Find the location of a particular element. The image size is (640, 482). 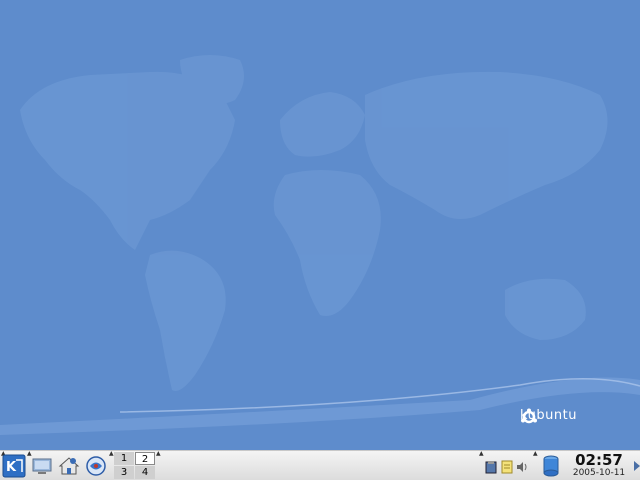

file-manager-button is located at coordinates (69, 466).